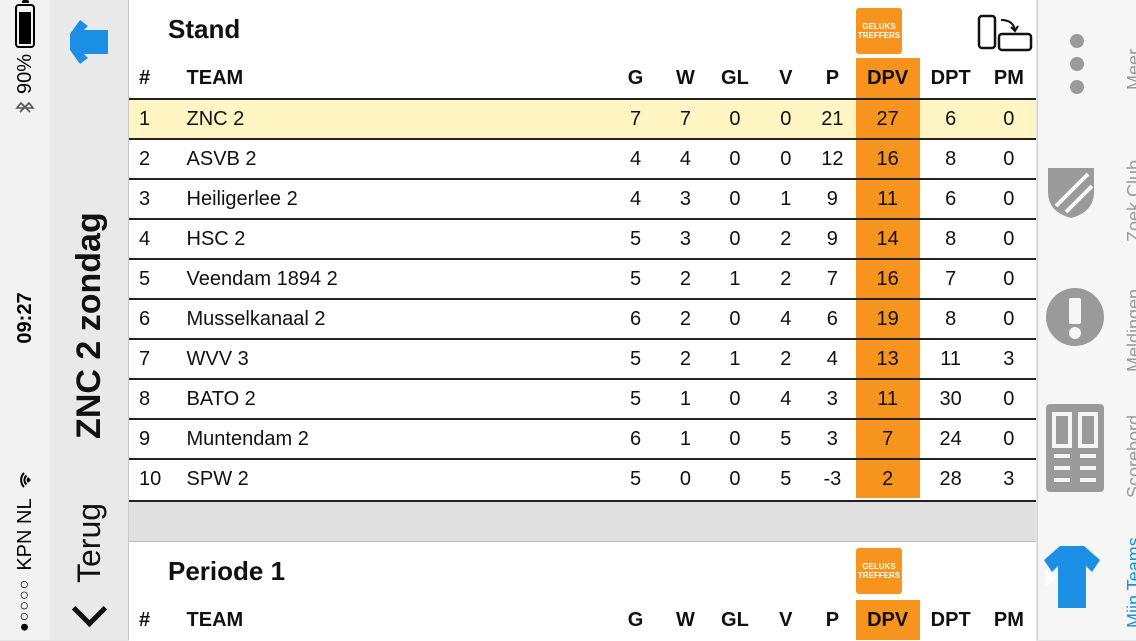 The height and width of the screenshot is (641, 1136). I want to click on rank-cell: 9, so click(145, 438).